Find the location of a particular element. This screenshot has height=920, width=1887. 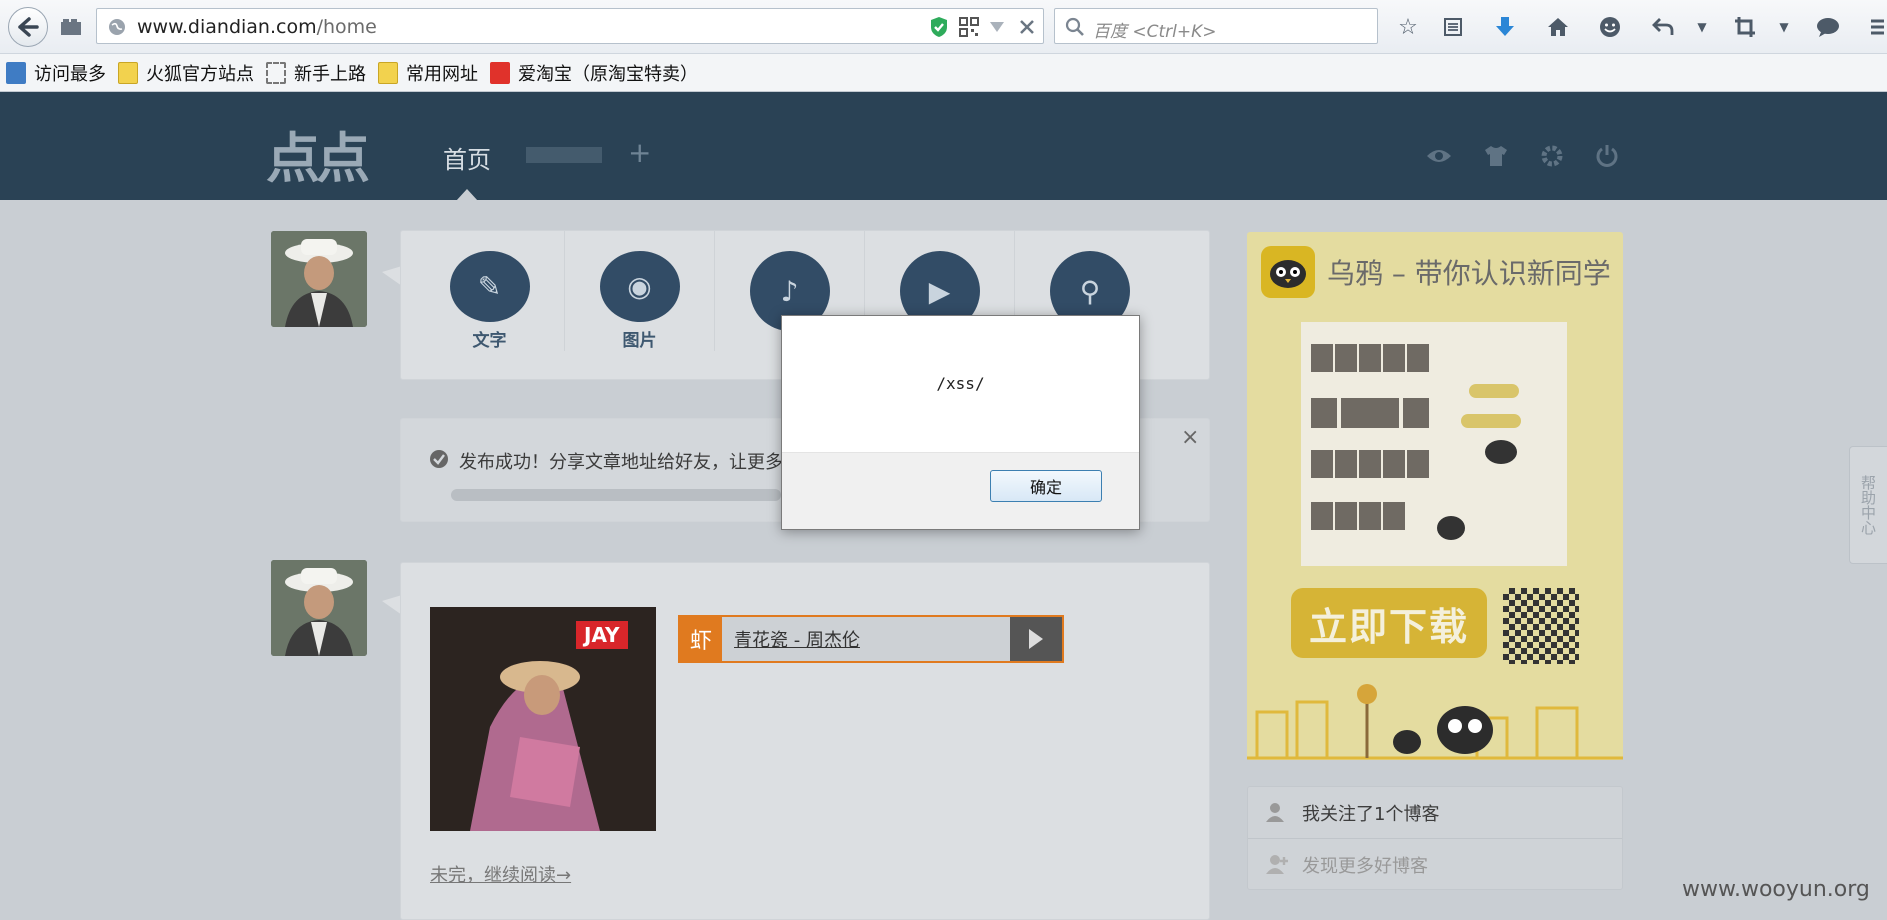

home-icon is located at coordinates (1558, 27).